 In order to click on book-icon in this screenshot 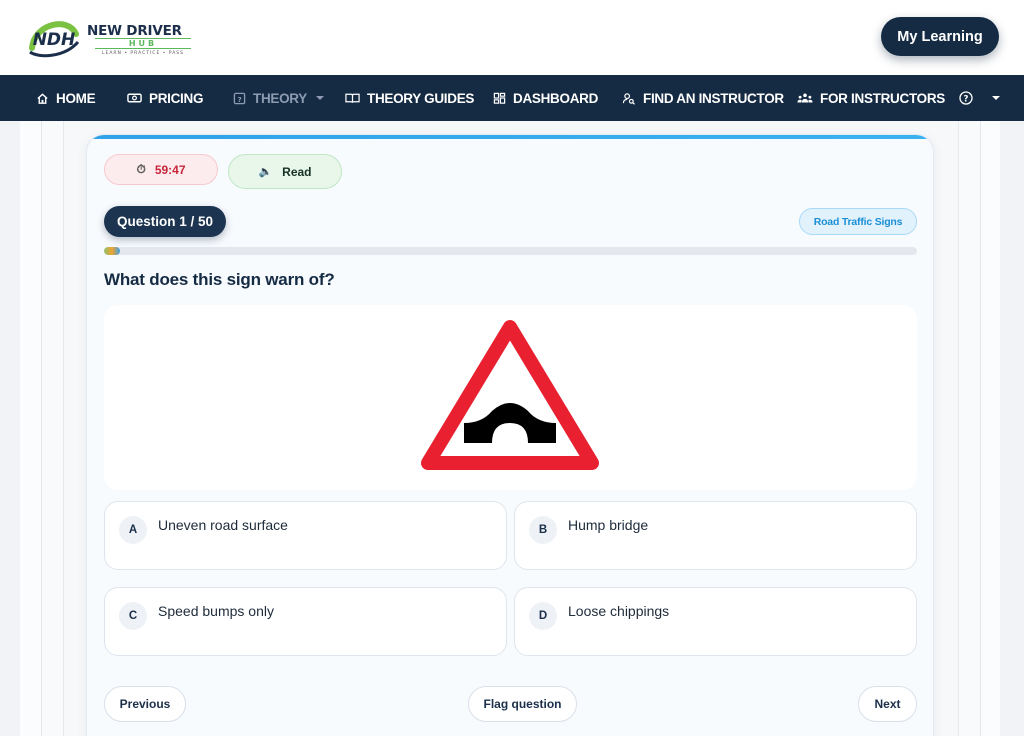, I will do `click(352, 98)`.